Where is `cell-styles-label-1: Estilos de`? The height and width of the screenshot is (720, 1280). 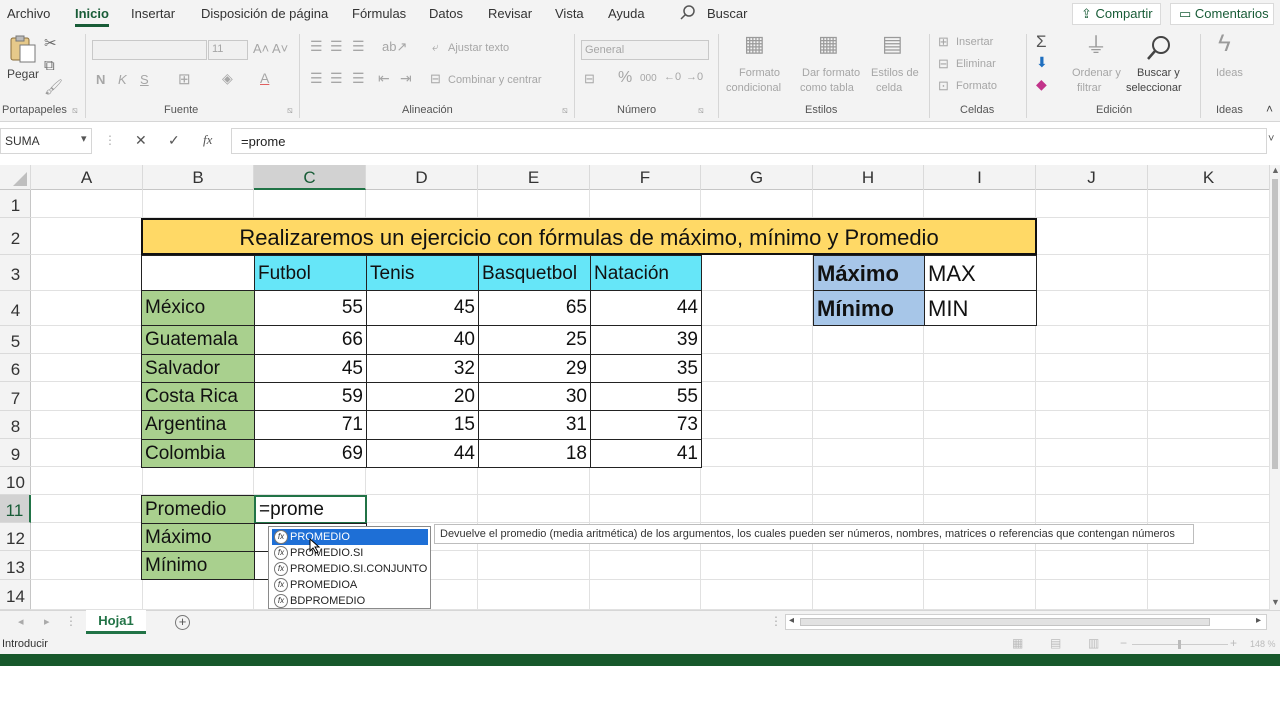
cell-styles-label-1: Estilos de is located at coordinates (895, 73).